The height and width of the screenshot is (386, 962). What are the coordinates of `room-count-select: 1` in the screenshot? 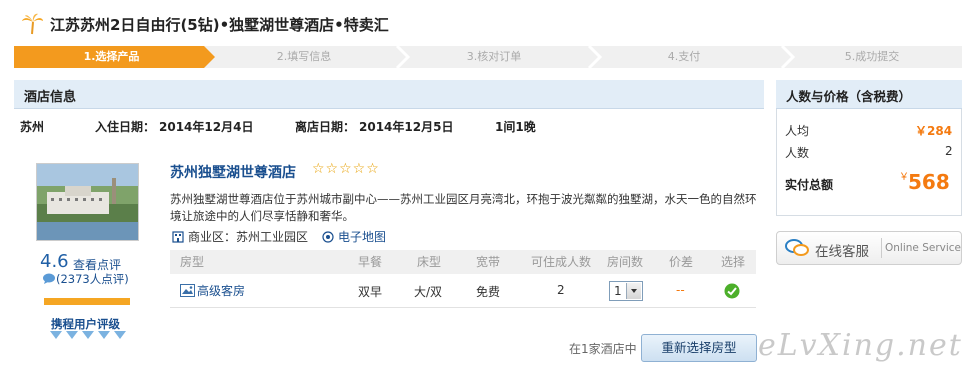 It's located at (626, 291).